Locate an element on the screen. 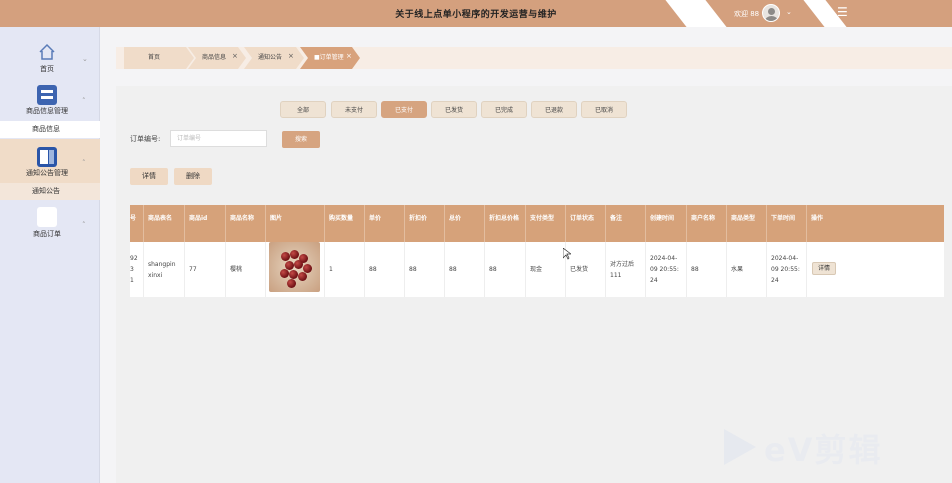  sidebar-item-orders: 商品订单 ˄ is located at coordinates (50, 222).